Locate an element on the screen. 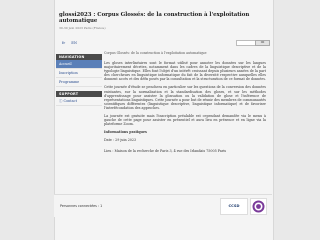  sidebar-item-contact: ⓘ Contact is located at coordinates (79, 101).